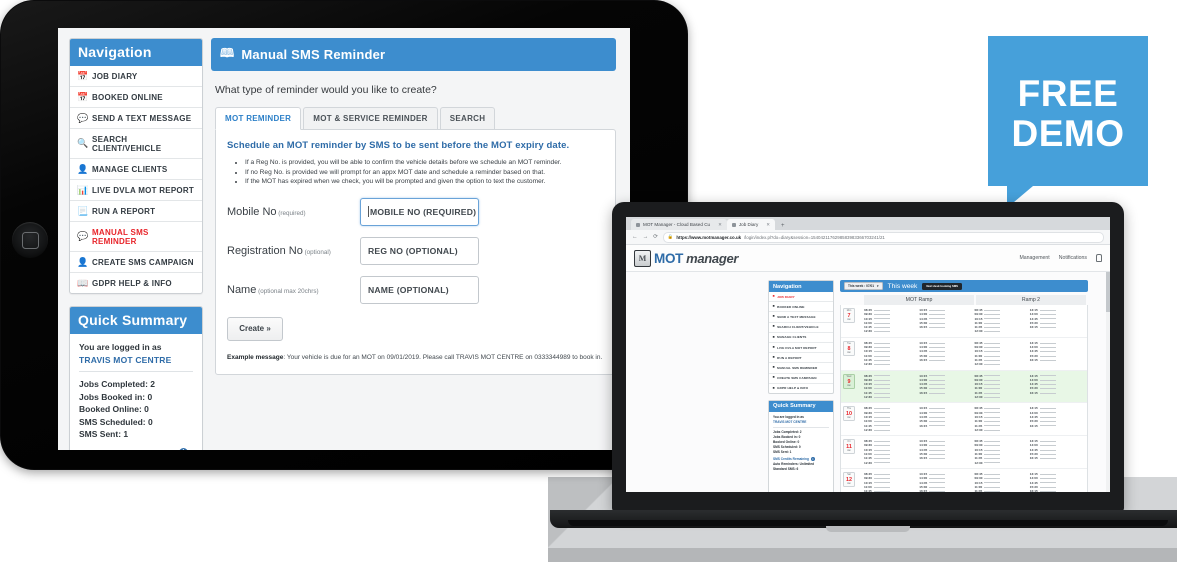 The width and height of the screenshot is (1177, 562). I want to click on sidebar-item-job-diary: ■ JOB DIARY, so click(801, 296).